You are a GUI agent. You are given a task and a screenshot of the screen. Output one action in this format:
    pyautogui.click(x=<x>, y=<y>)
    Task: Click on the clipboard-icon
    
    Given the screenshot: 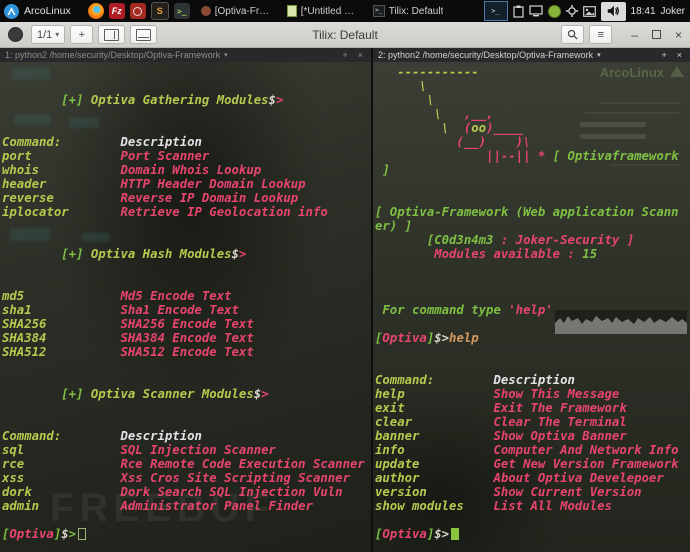 What is the action you would take?
    pyautogui.click(x=518, y=11)
    